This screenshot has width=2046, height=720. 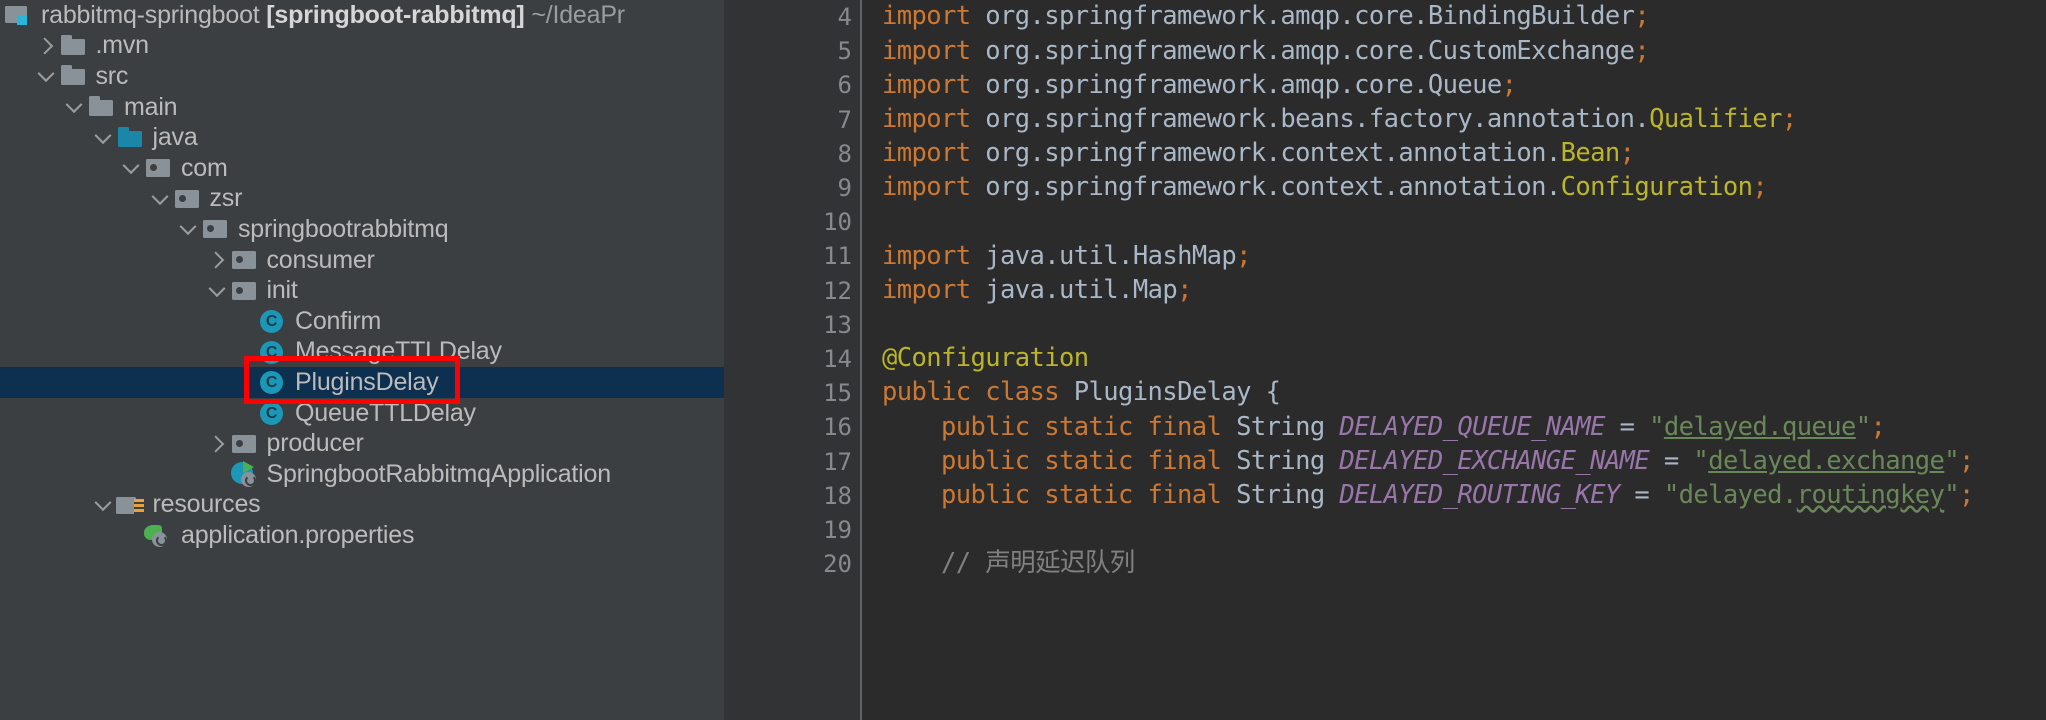 I want to click on editor-gutter: 4 5 6 7 8 9 10 11 12 13 14 15 16 17 18 19 20, so click(x=816, y=360).